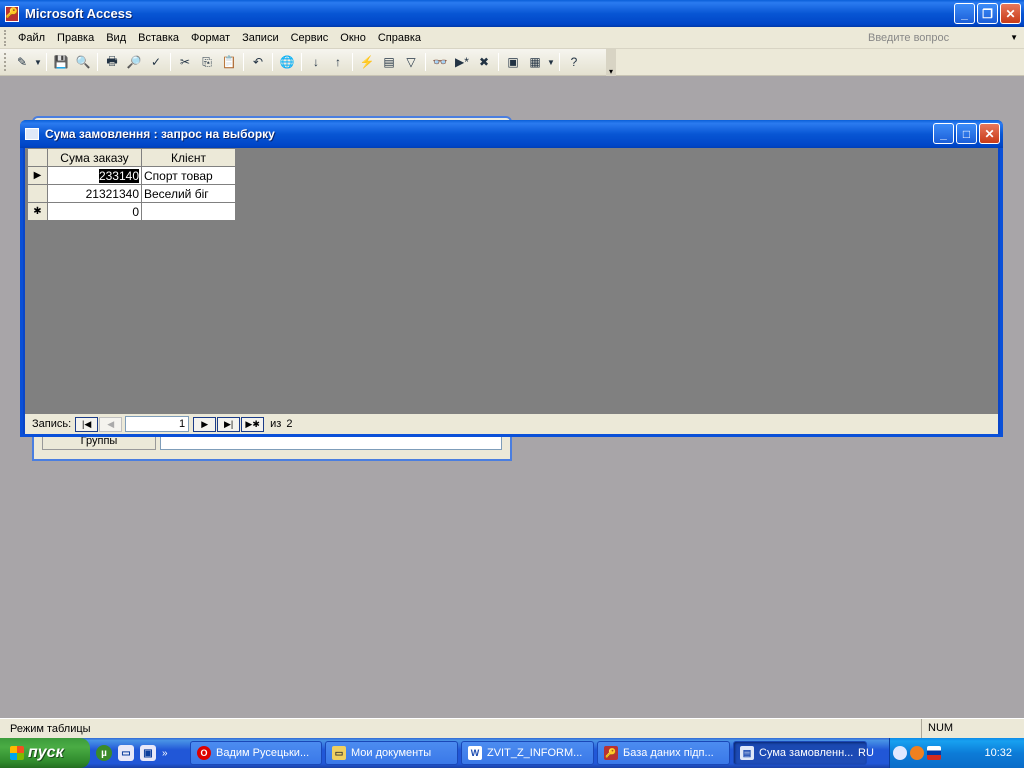  What do you see at coordinates (338, 62) in the screenshot?
I see `sort-descending-icon: ↑` at bounding box center [338, 62].